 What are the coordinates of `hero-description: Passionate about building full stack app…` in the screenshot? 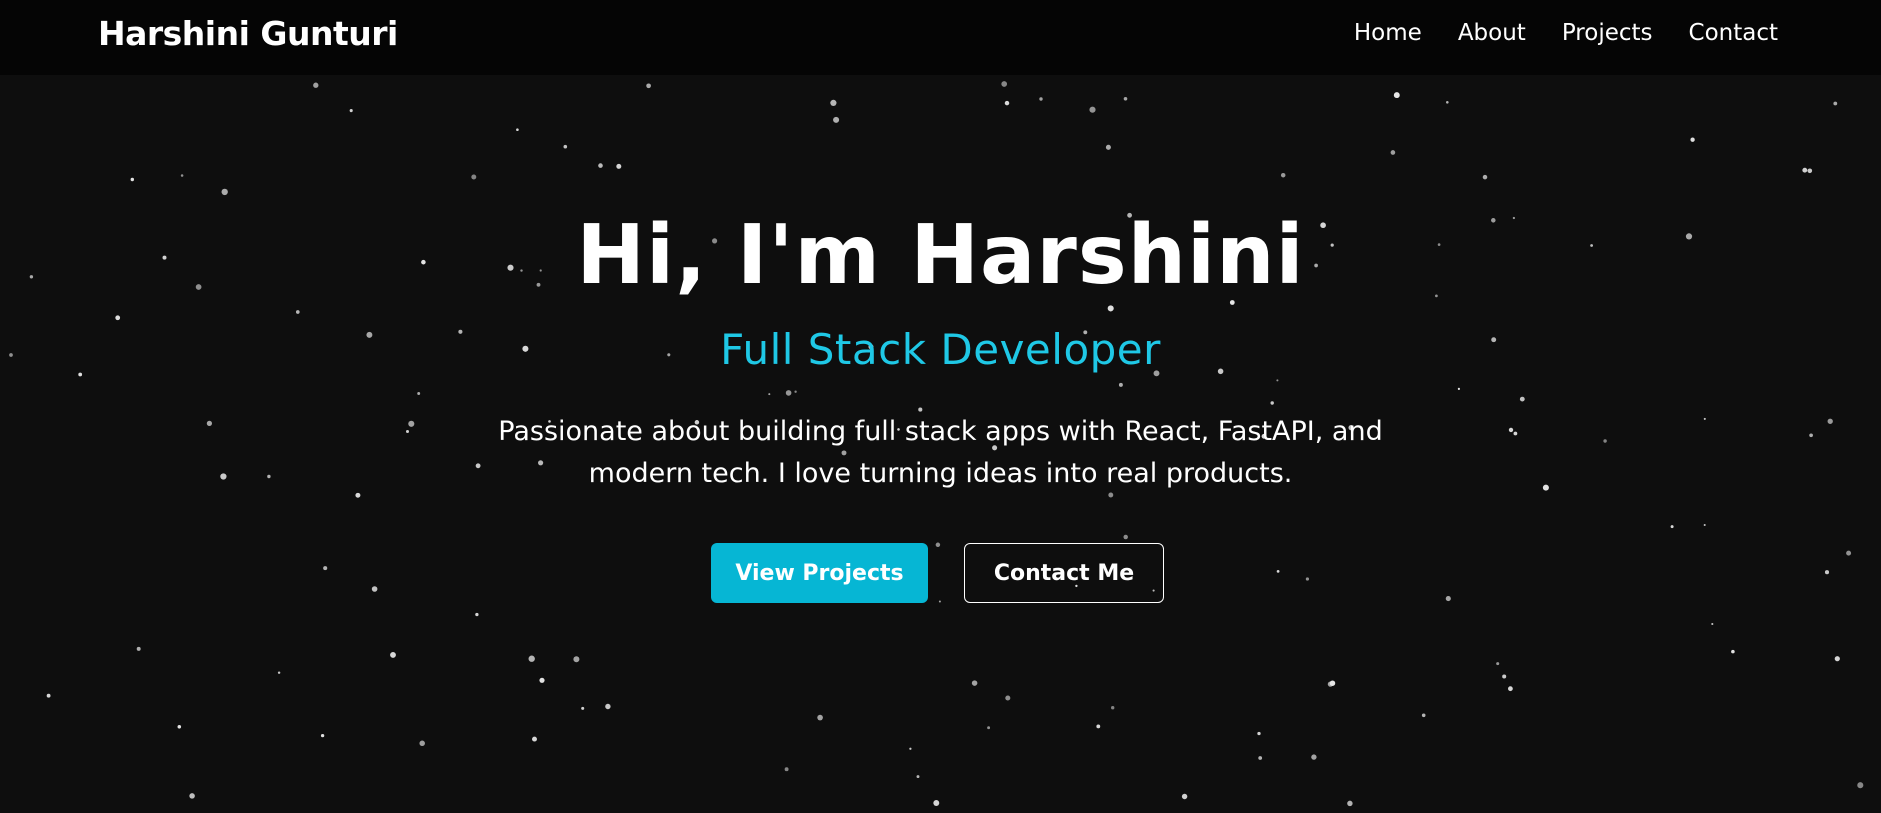 It's located at (940, 452).